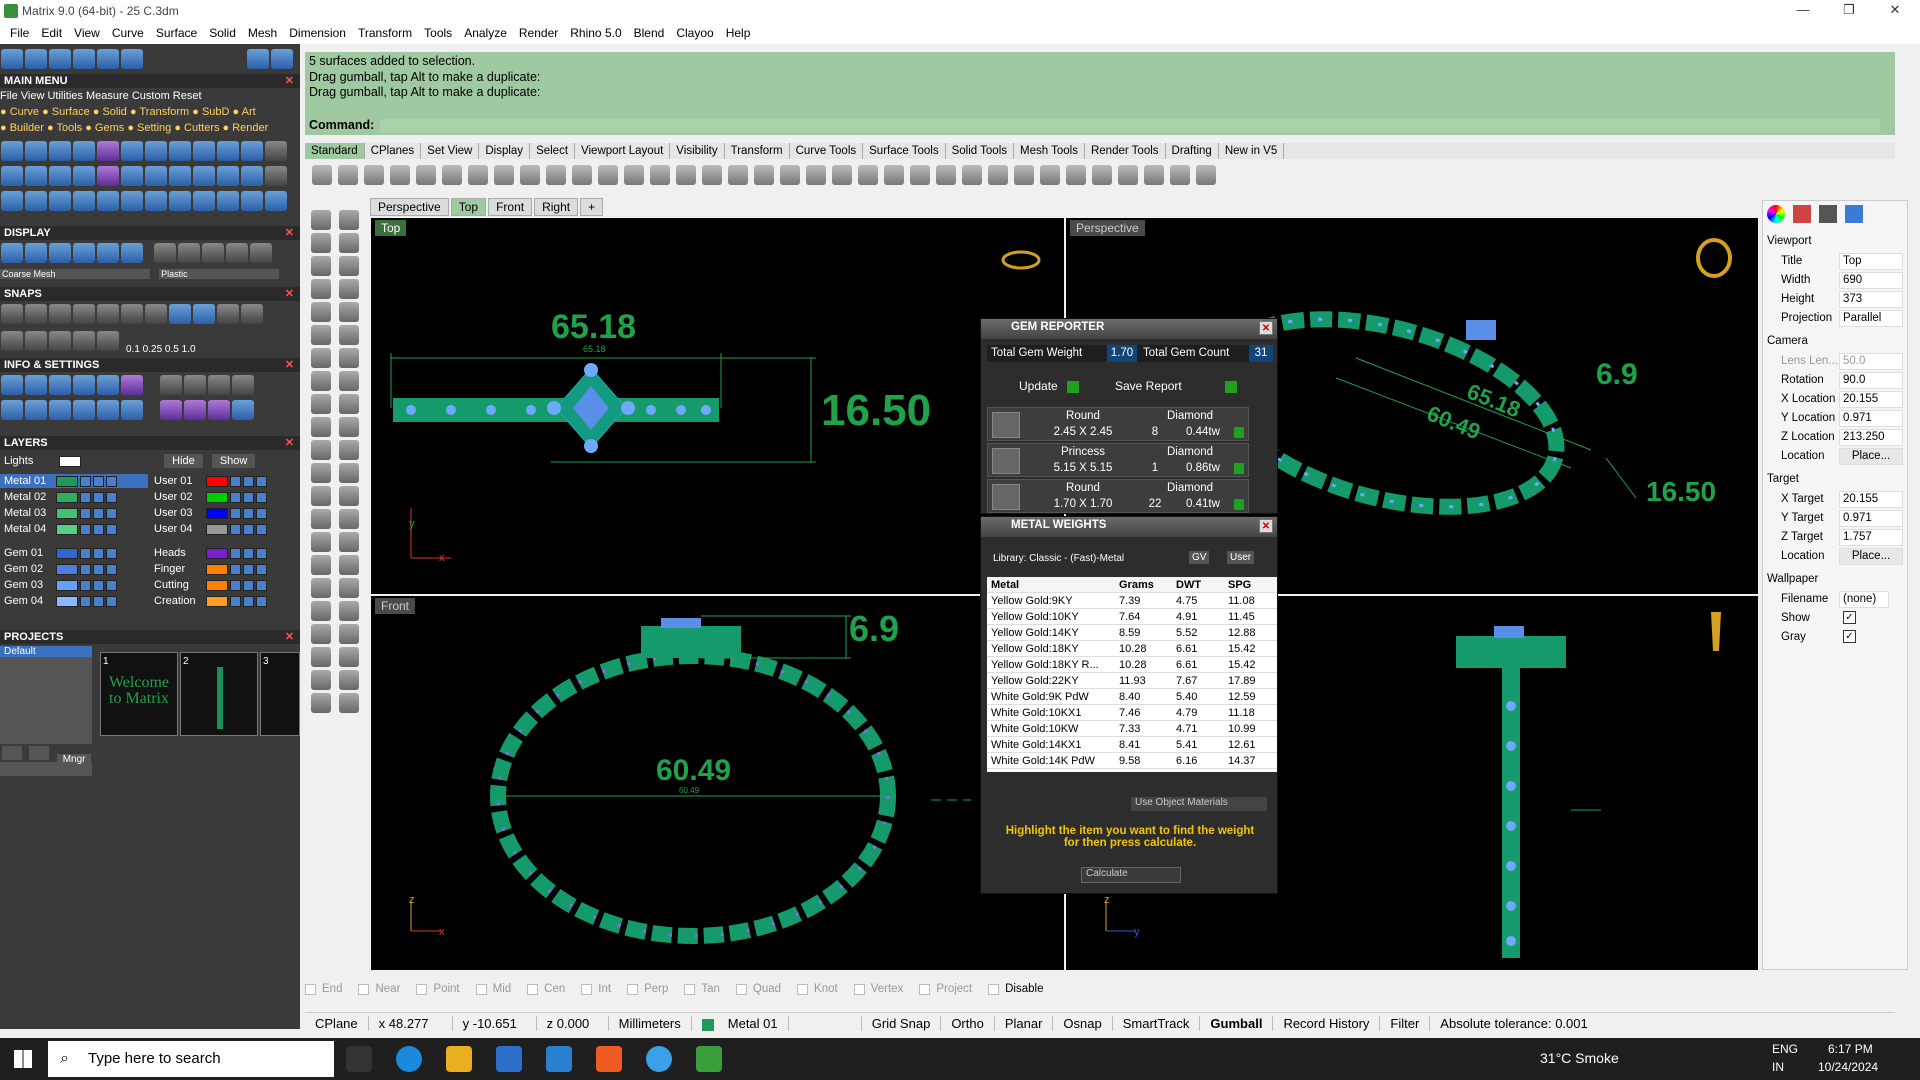 Image resolution: width=1920 pixels, height=1080 pixels. Describe the element at coordinates (559, 1059) in the screenshot. I see `mail-icon` at that location.